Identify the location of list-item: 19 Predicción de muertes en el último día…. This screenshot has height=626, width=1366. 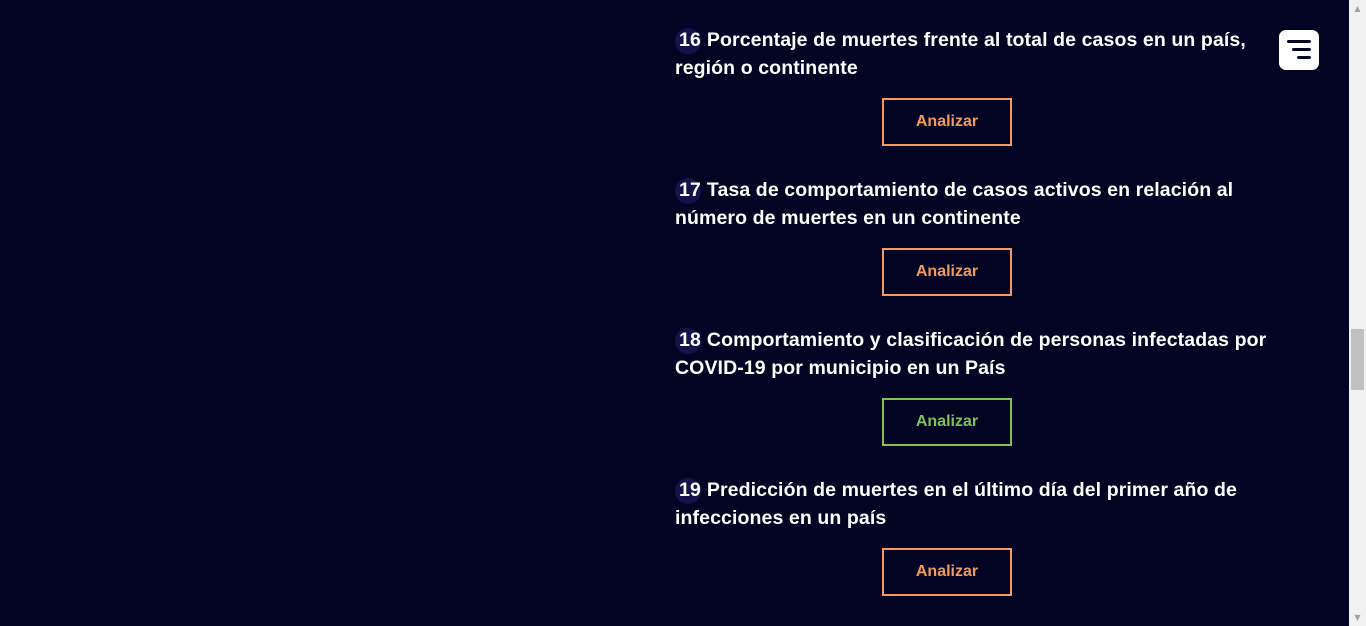
(975, 551).